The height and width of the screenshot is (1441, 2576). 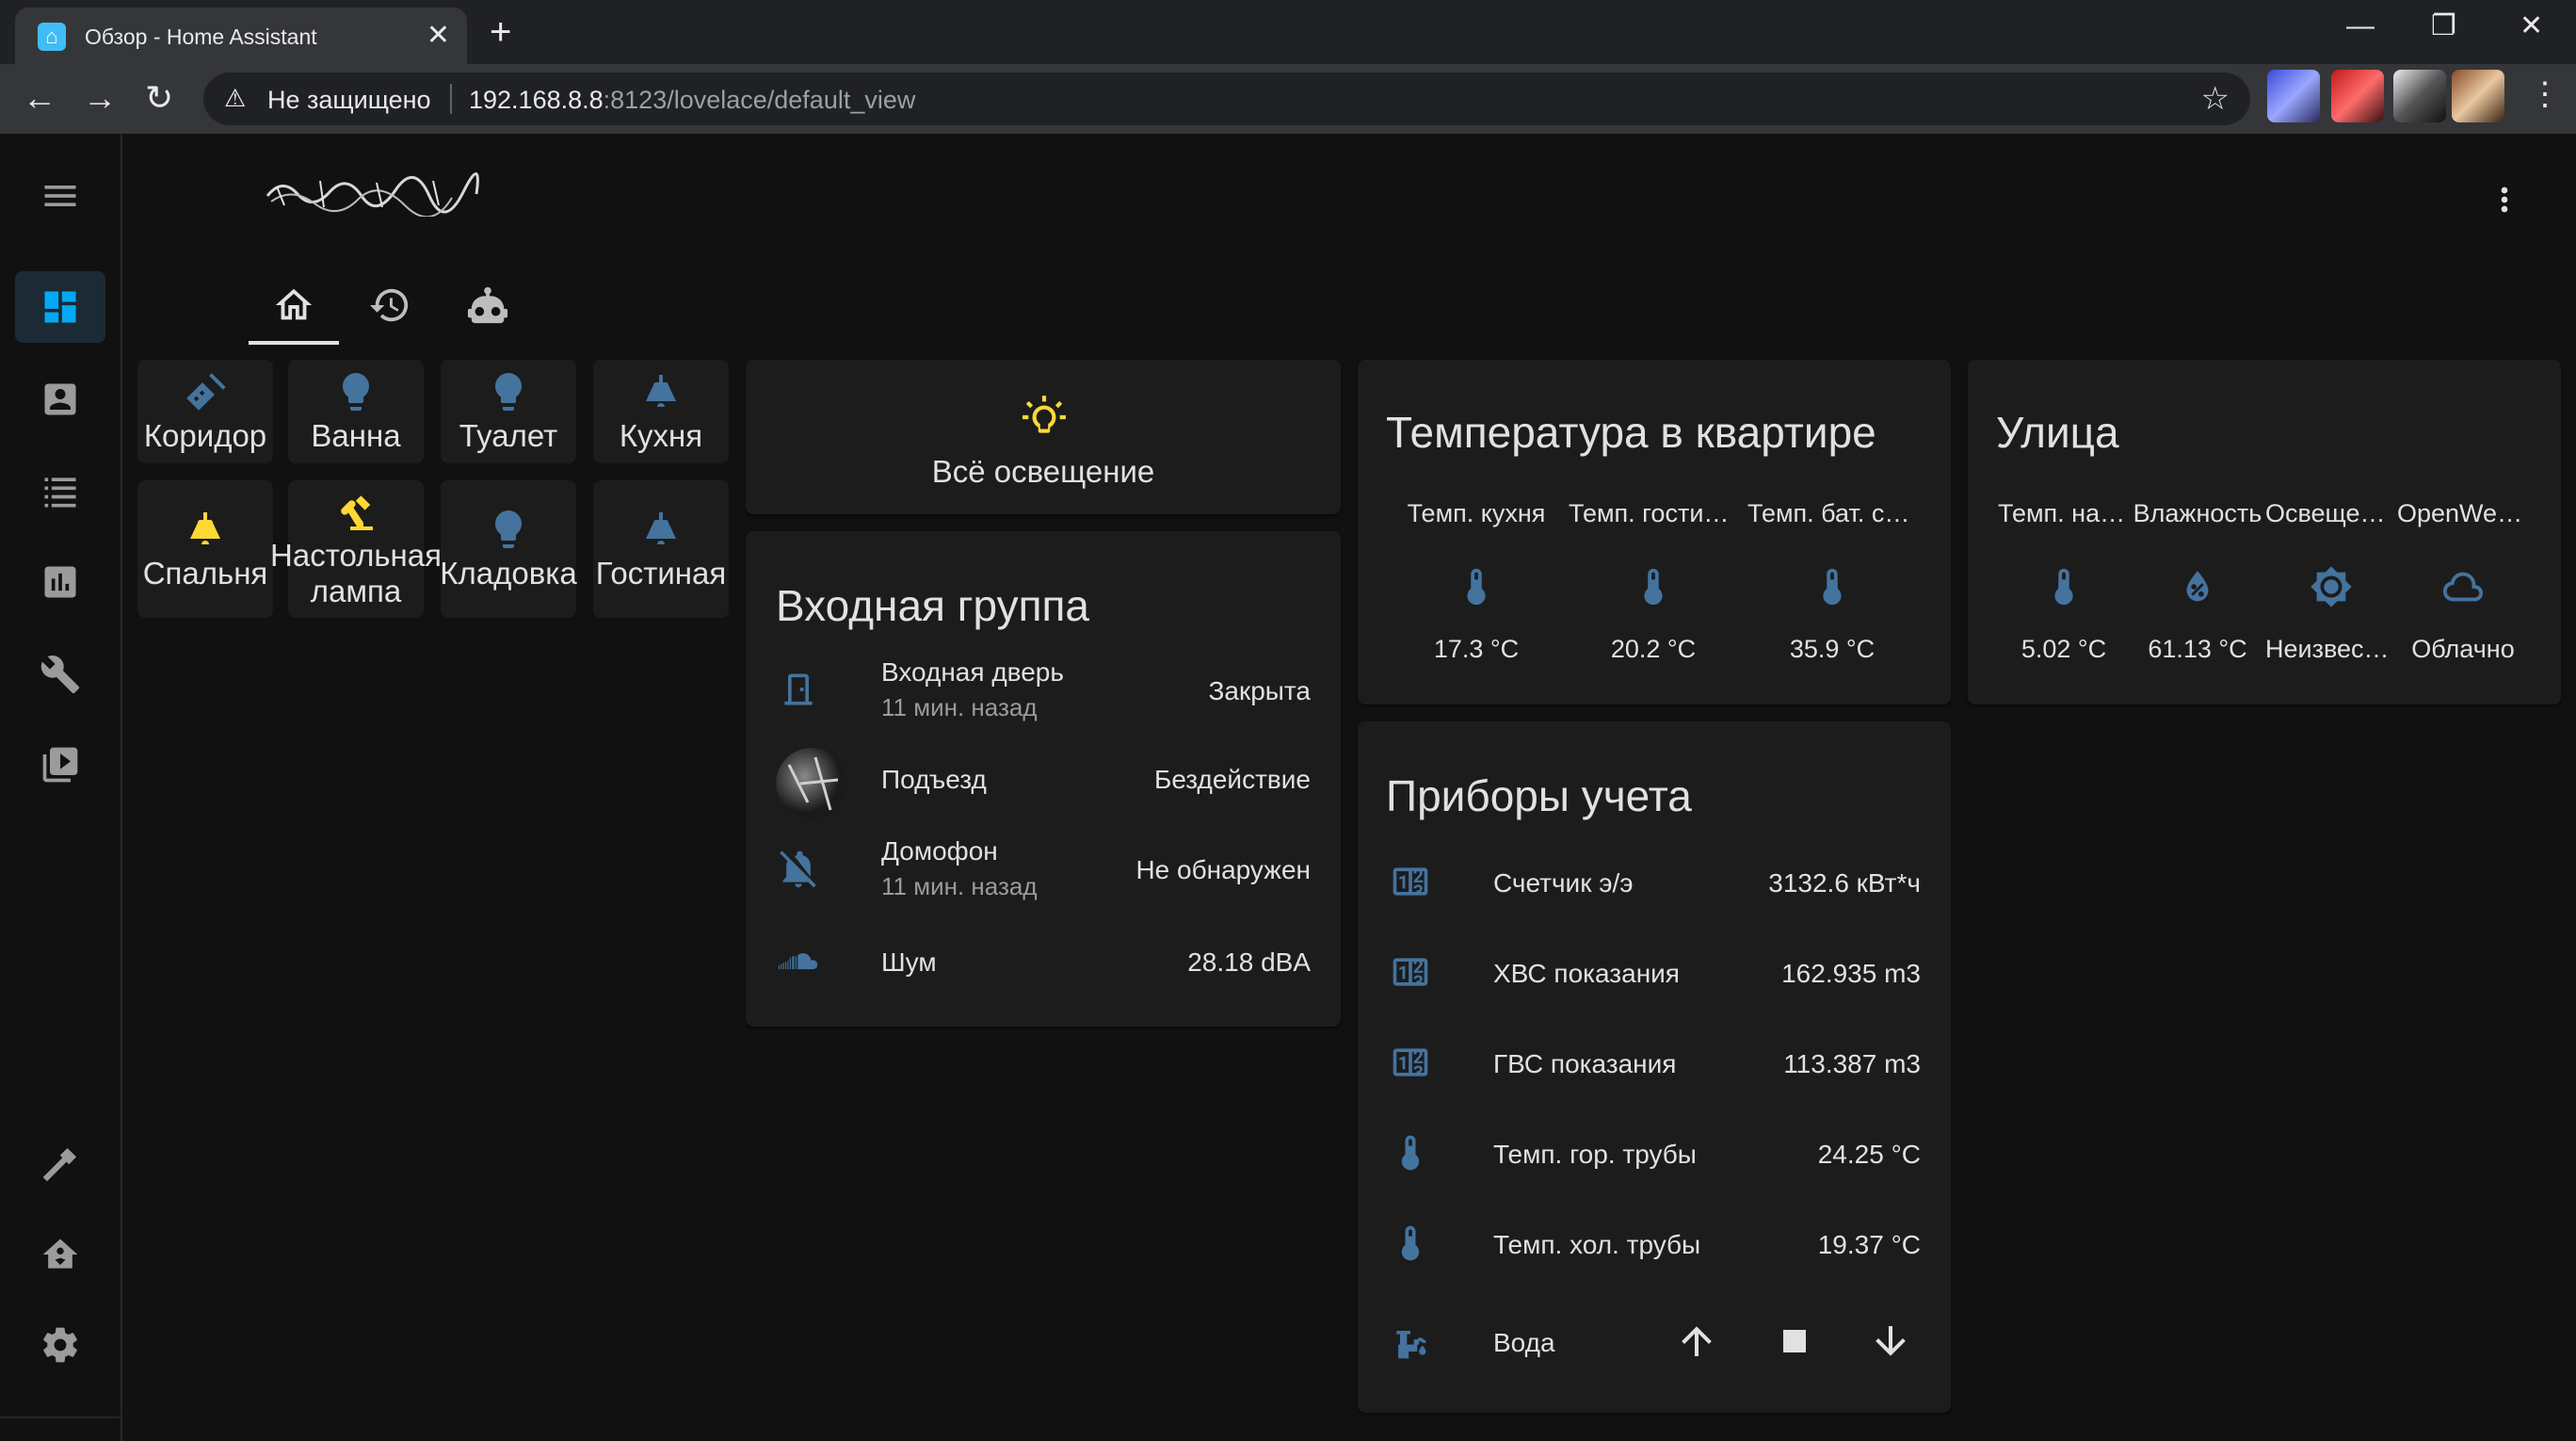 I want to click on entity-state: Не обнаружен, so click(x=1223, y=869).